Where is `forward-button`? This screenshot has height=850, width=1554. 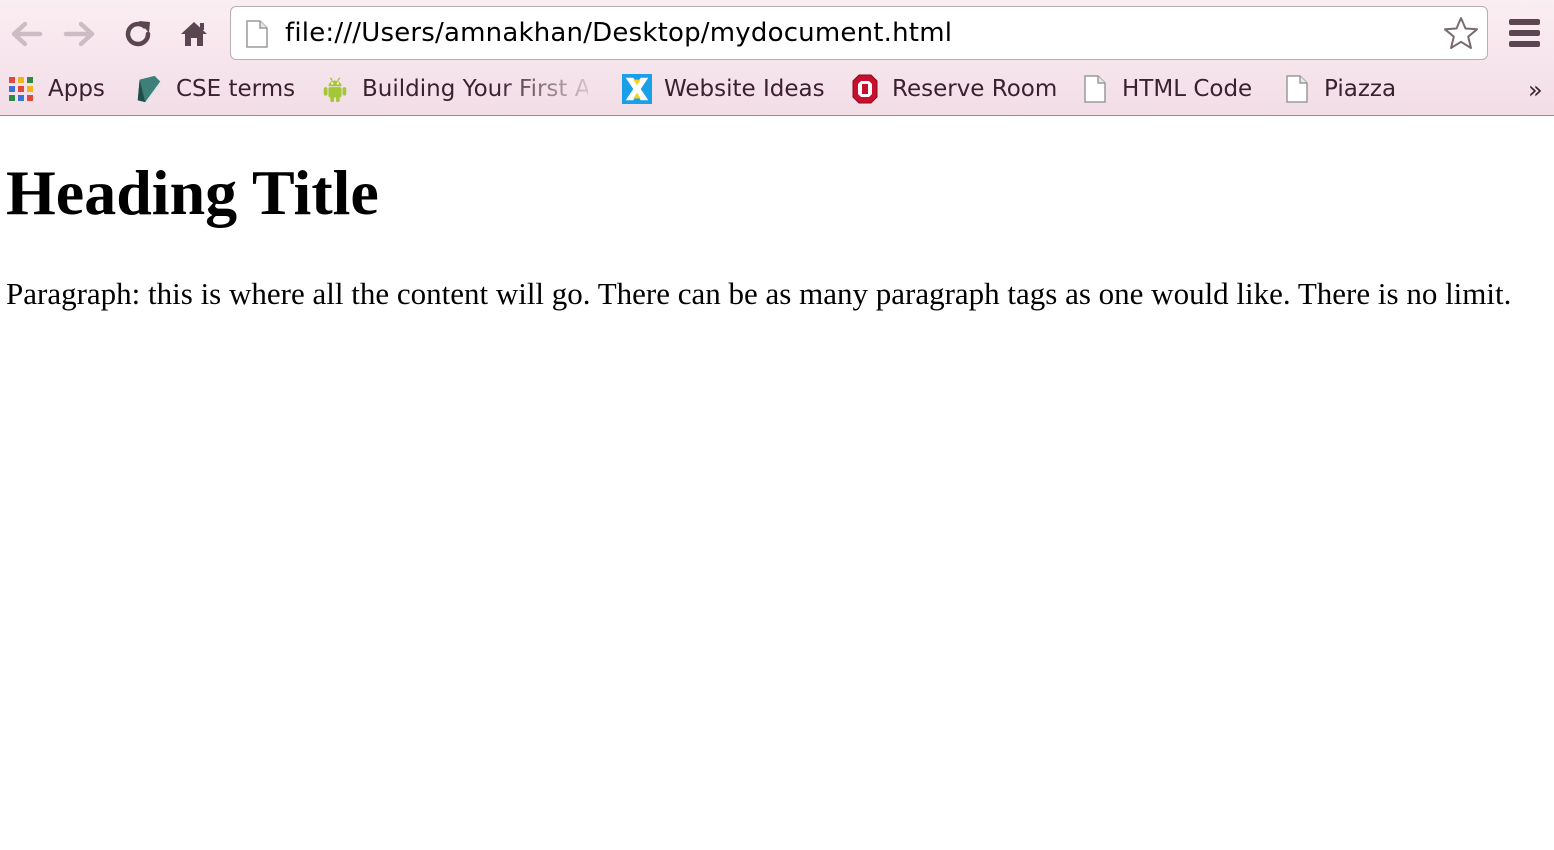
forward-button is located at coordinates (80, 34).